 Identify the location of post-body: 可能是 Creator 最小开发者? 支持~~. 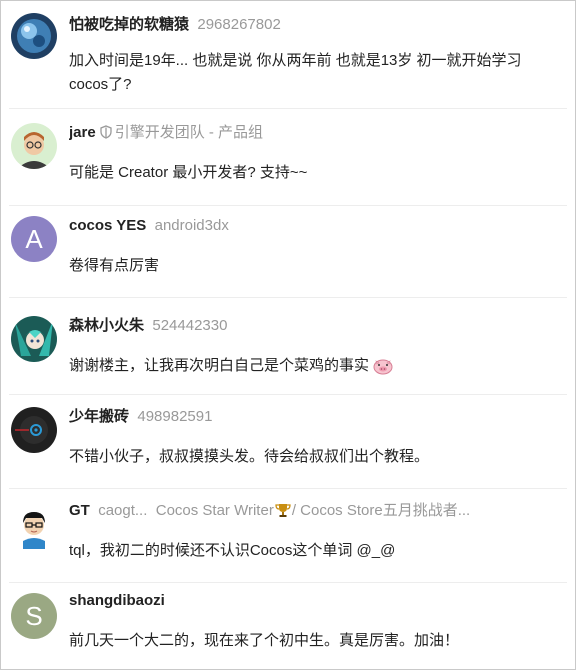
(188, 172).